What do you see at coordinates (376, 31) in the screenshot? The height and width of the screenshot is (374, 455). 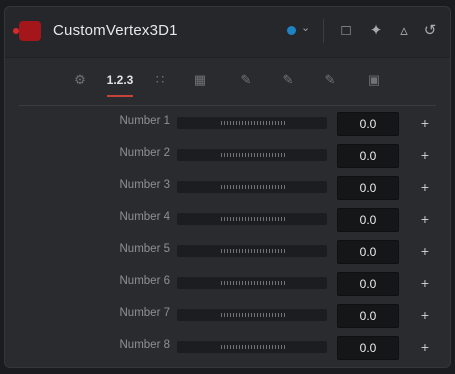 I see `pin-icon: ✦` at bounding box center [376, 31].